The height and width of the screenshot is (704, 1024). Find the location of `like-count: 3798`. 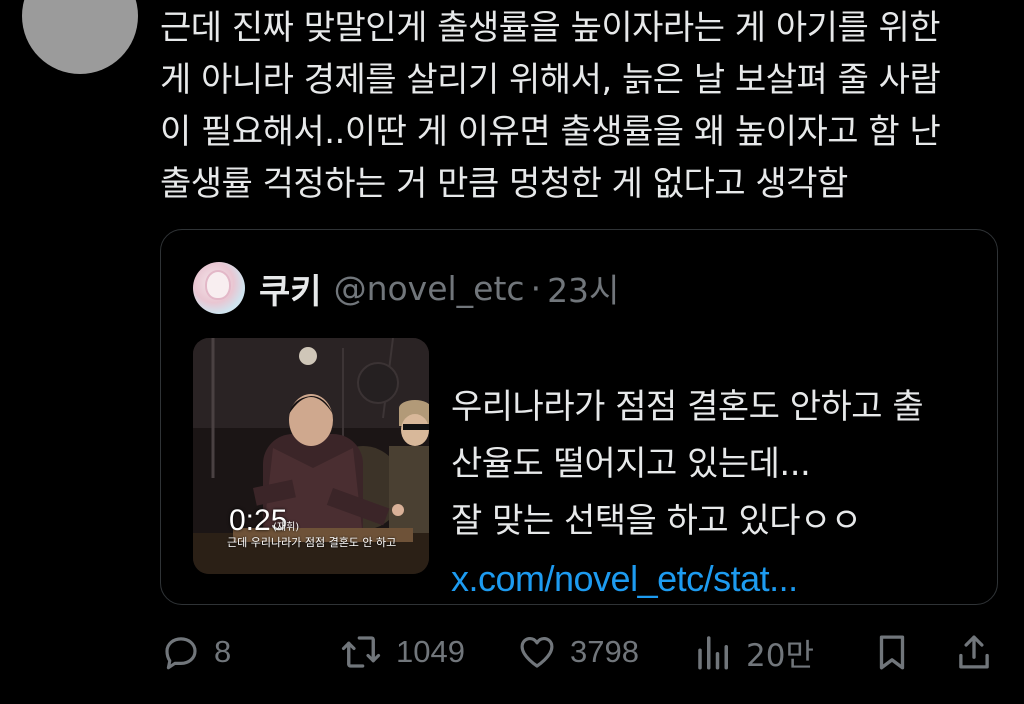

like-count: 3798 is located at coordinates (604, 651).